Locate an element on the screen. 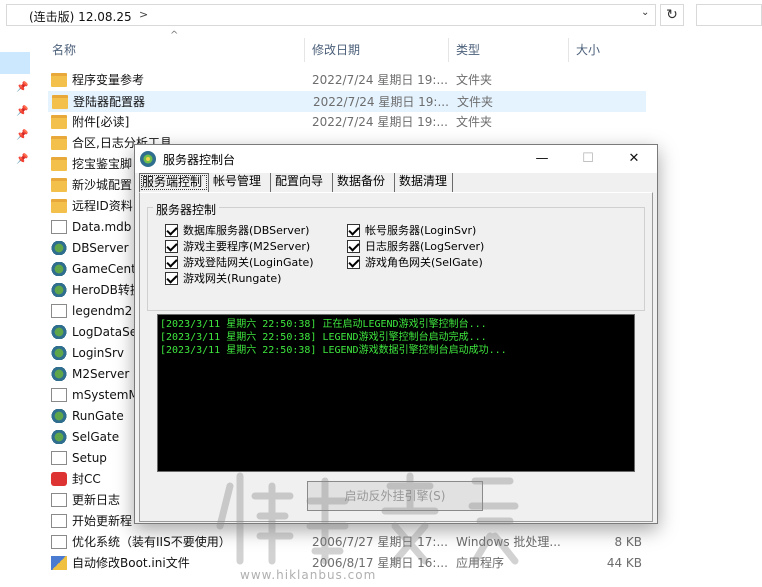 The image size is (762, 587). tab-data-backup: 数据备份 is located at coordinates (365, 182).